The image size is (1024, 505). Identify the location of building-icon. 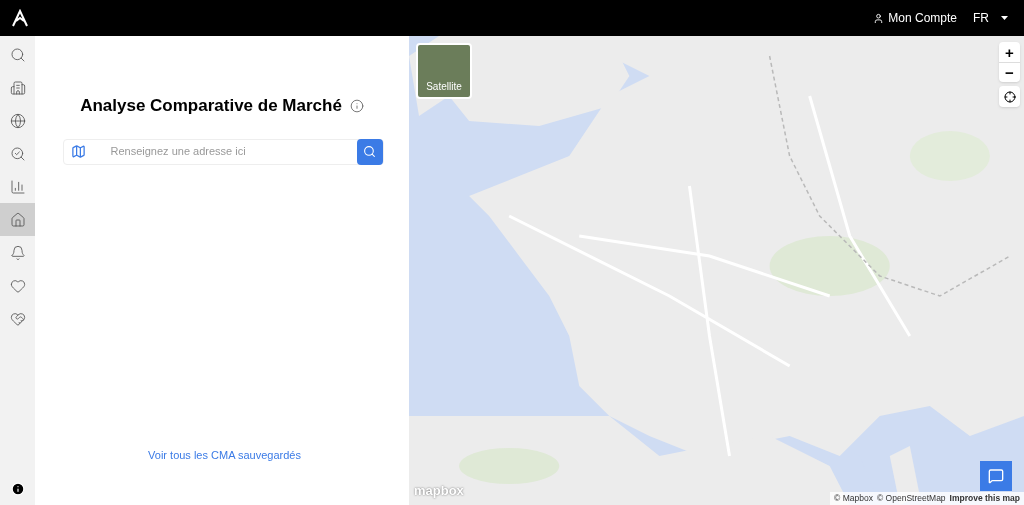
(17, 87).